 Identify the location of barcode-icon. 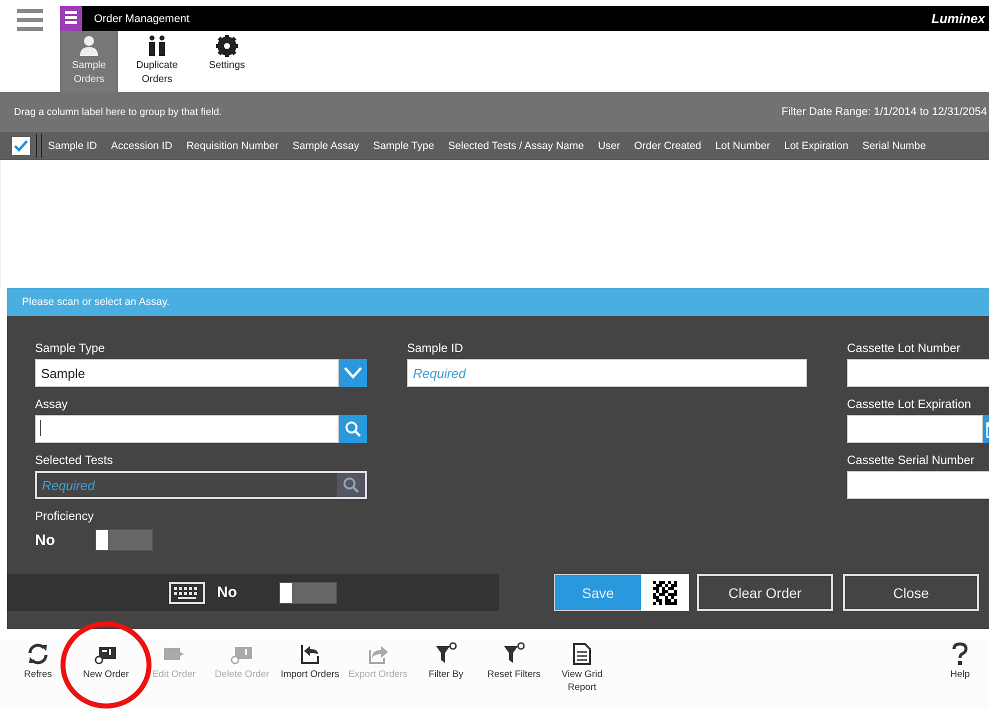
(665, 592).